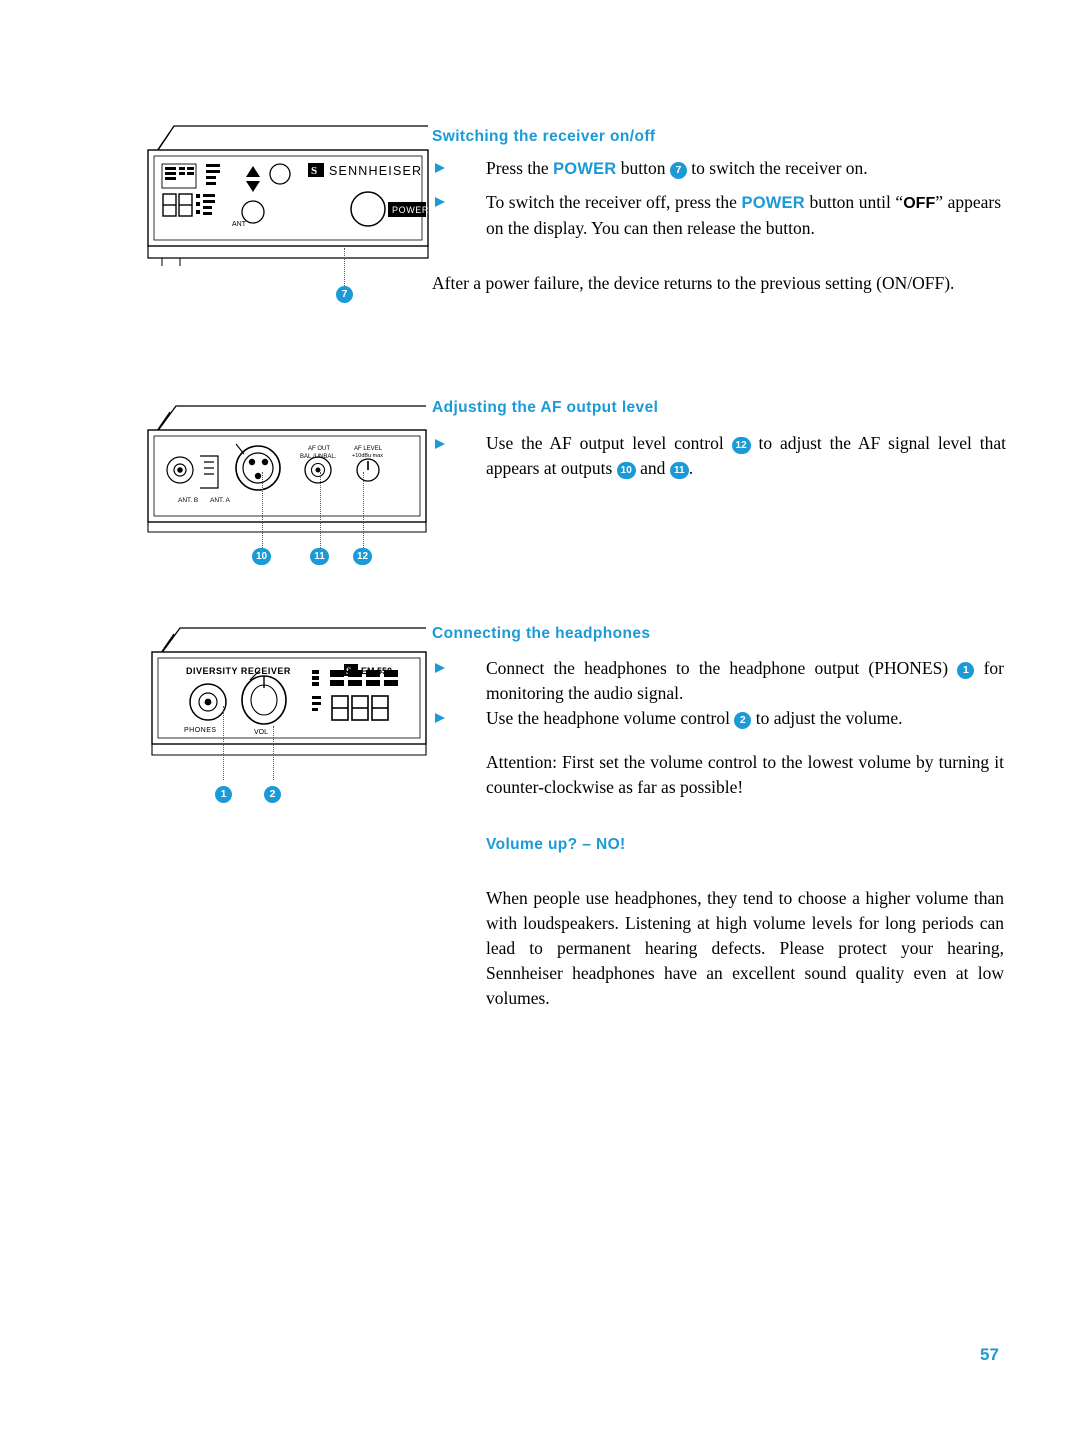 The image size is (1080, 1437). What do you see at coordinates (220, 500) in the screenshot?
I see `svg-text: ANT. A` at bounding box center [220, 500].